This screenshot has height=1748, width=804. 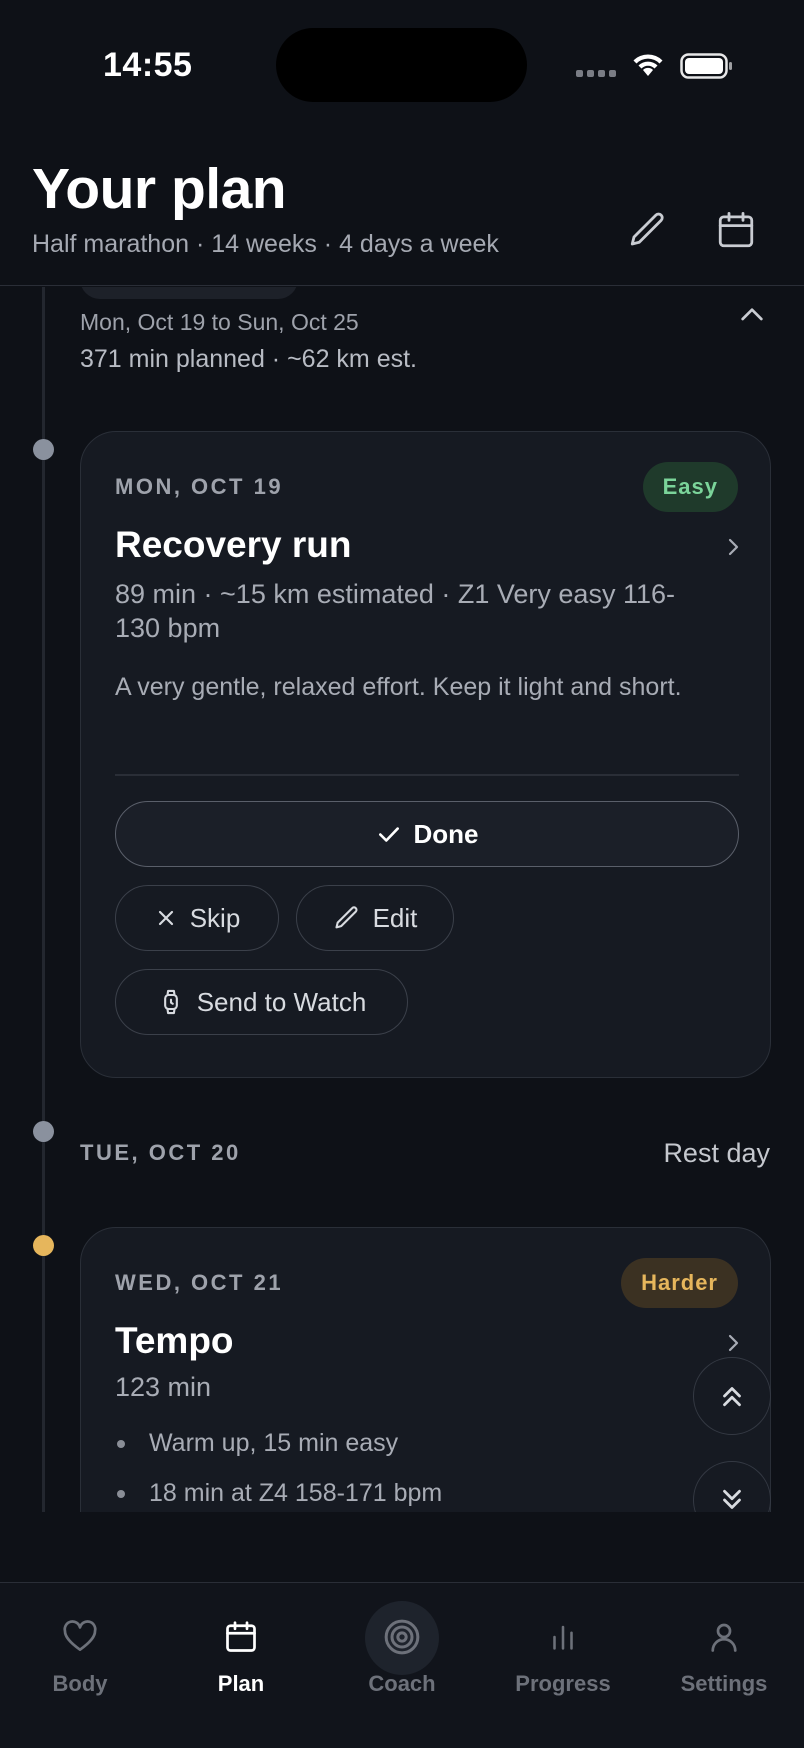 I want to click on edit-plan-button, so click(x=648, y=230).